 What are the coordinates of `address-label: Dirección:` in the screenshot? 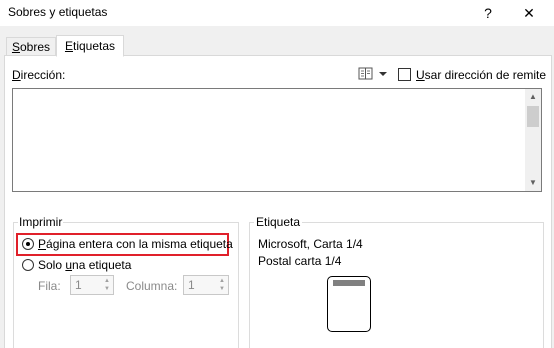 It's located at (39, 75).